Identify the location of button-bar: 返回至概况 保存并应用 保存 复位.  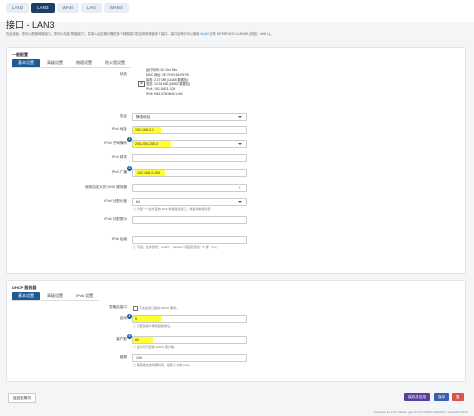
(235, 399).